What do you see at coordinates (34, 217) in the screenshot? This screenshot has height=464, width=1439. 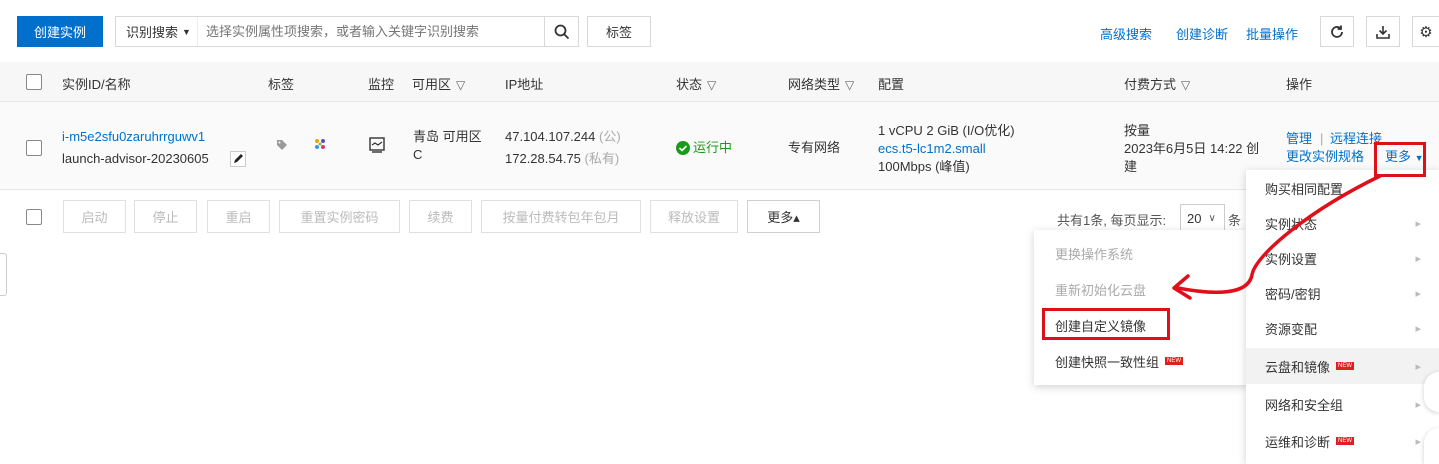 I see `footer-select-all-checkbox` at bounding box center [34, 217].